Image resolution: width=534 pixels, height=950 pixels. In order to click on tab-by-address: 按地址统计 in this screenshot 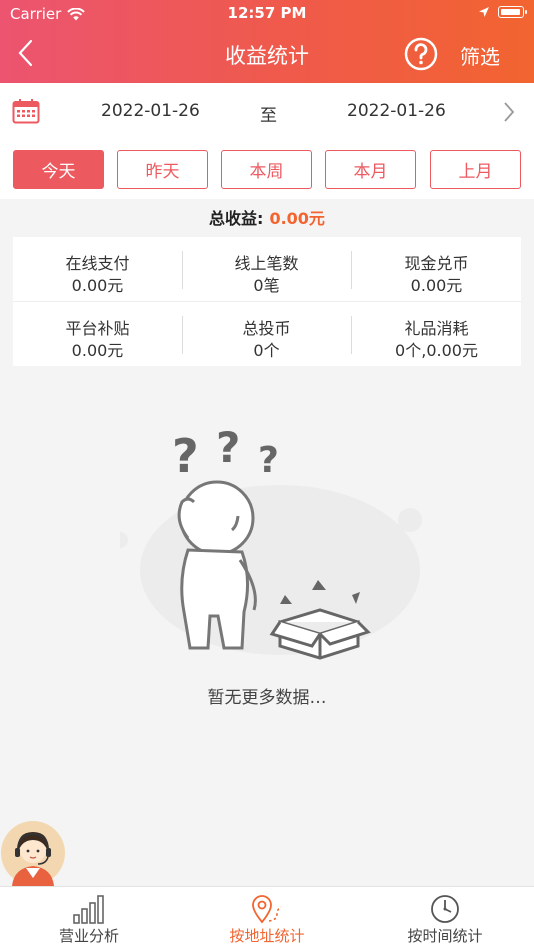, I will do `click(267, 918)`.